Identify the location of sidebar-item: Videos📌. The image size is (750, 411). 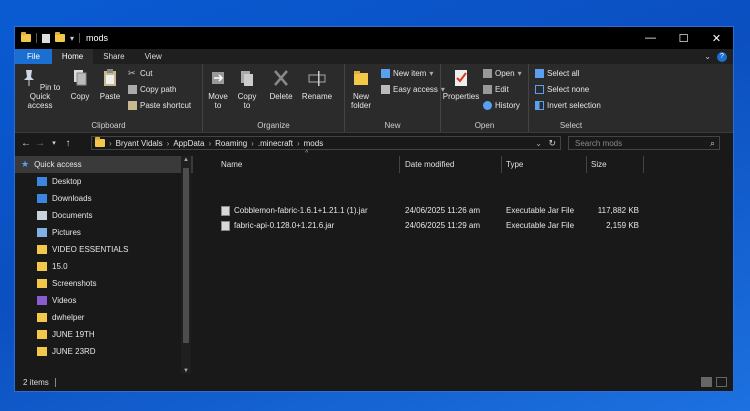
(104, 300).